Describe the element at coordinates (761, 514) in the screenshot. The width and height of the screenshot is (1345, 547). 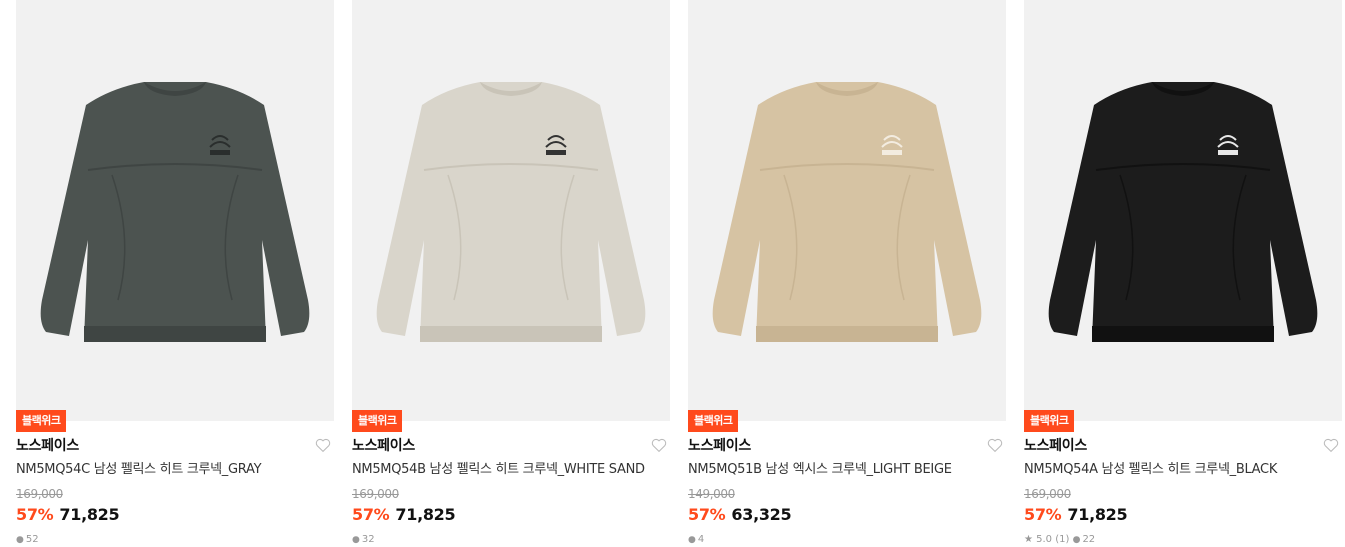
I see `sale-price: 63,325` at that location.